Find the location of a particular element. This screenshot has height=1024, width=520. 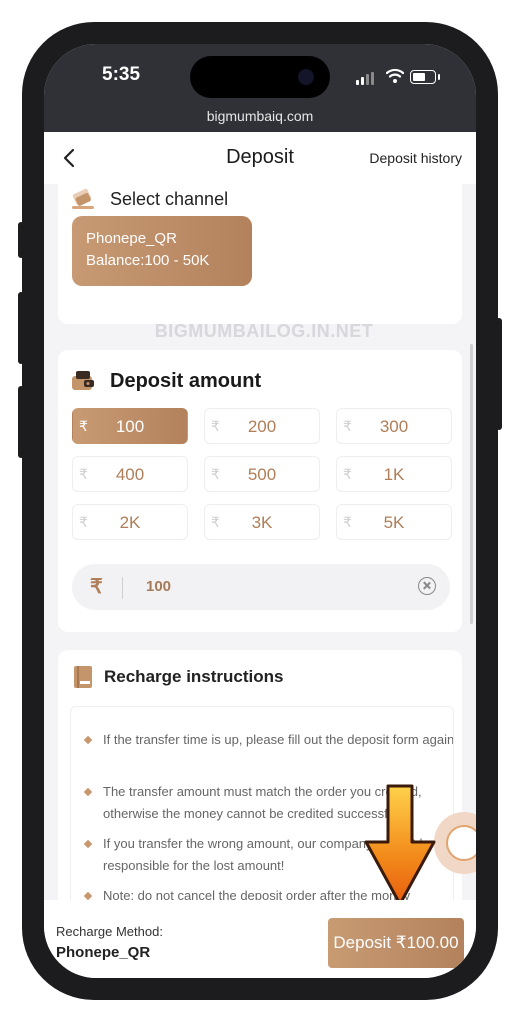

channel-option-phonepe: Phonepe_QR Balance:100 - 50K is located at coordinates (162, 251).